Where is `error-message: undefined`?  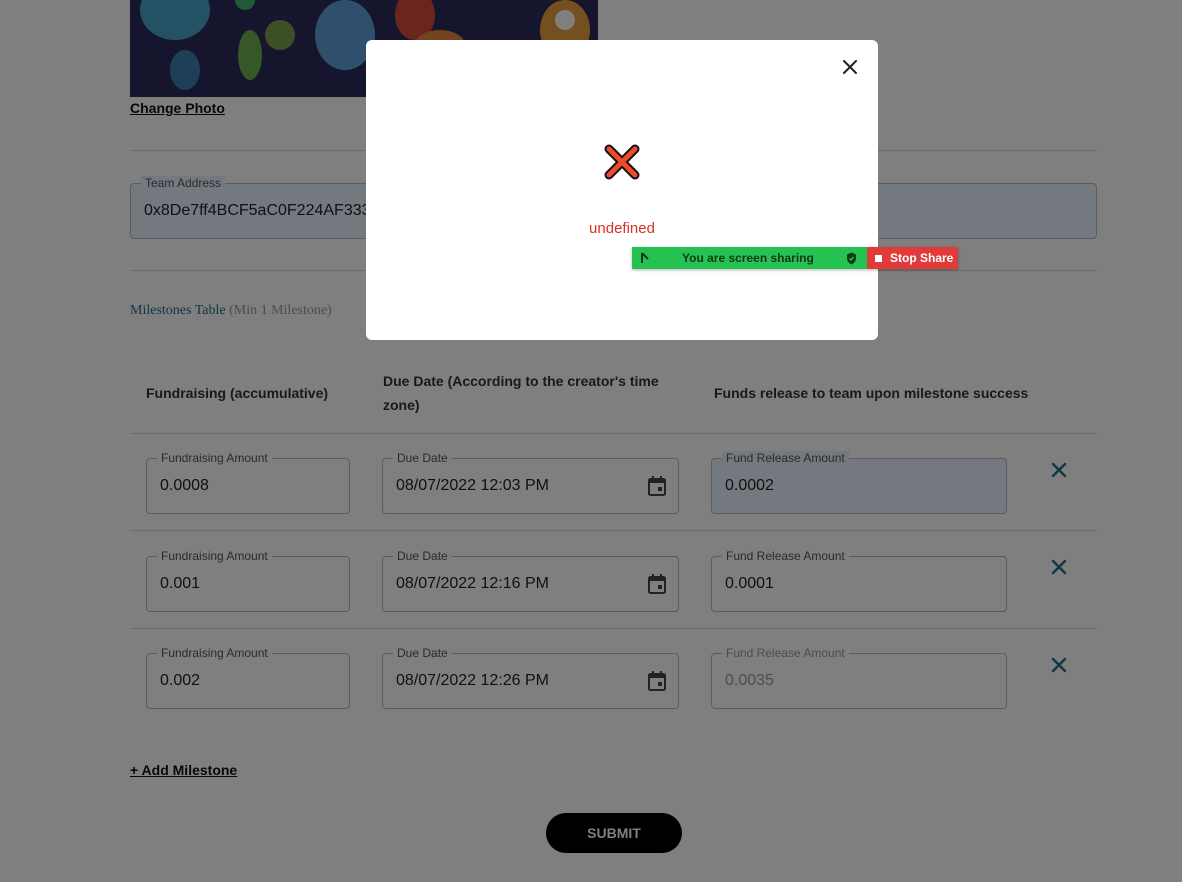 error-message: undefined is located at coordinates (622, 228).